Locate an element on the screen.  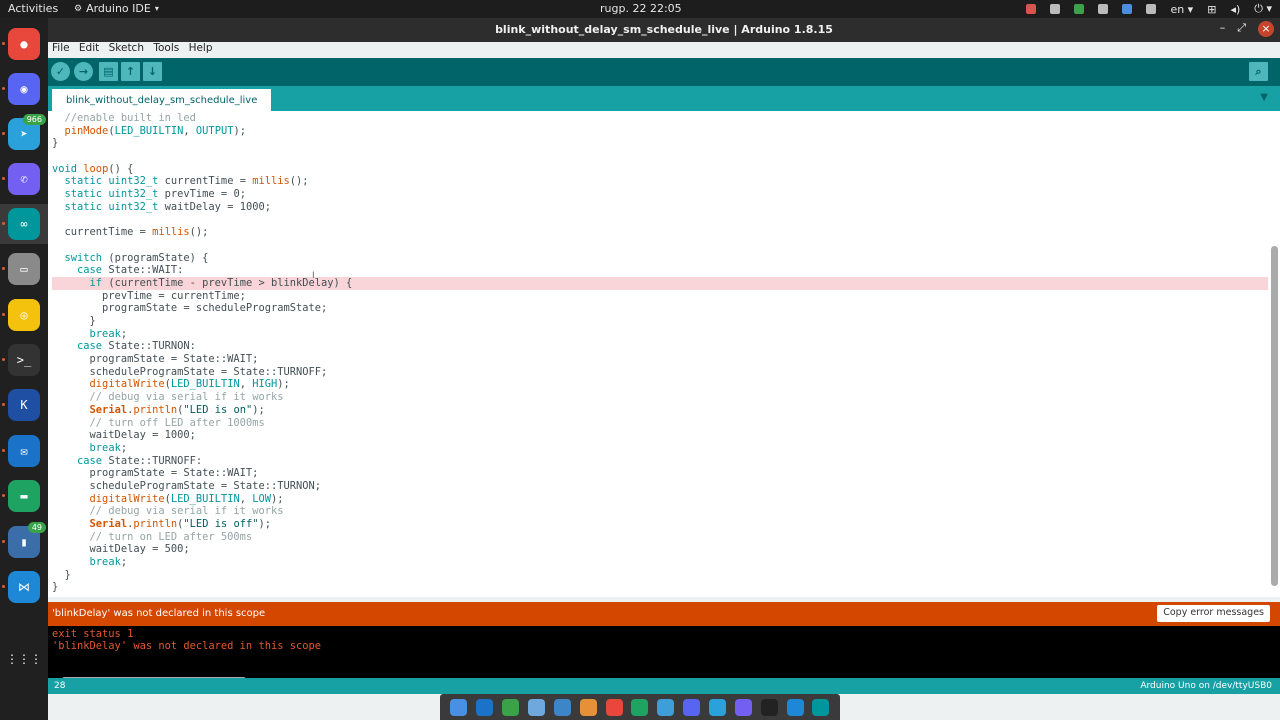
notes-task-icon is located at coordinates (459, 707).